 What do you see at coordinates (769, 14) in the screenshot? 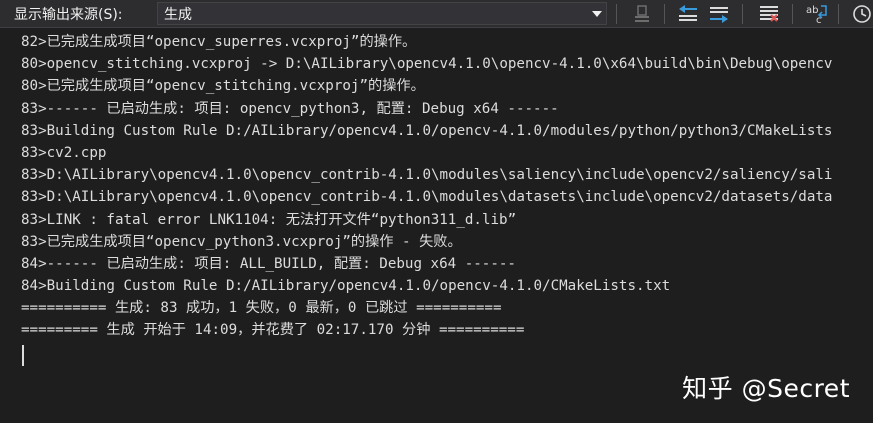
I see `clear-all-icon` at bounding box center [769, 14].